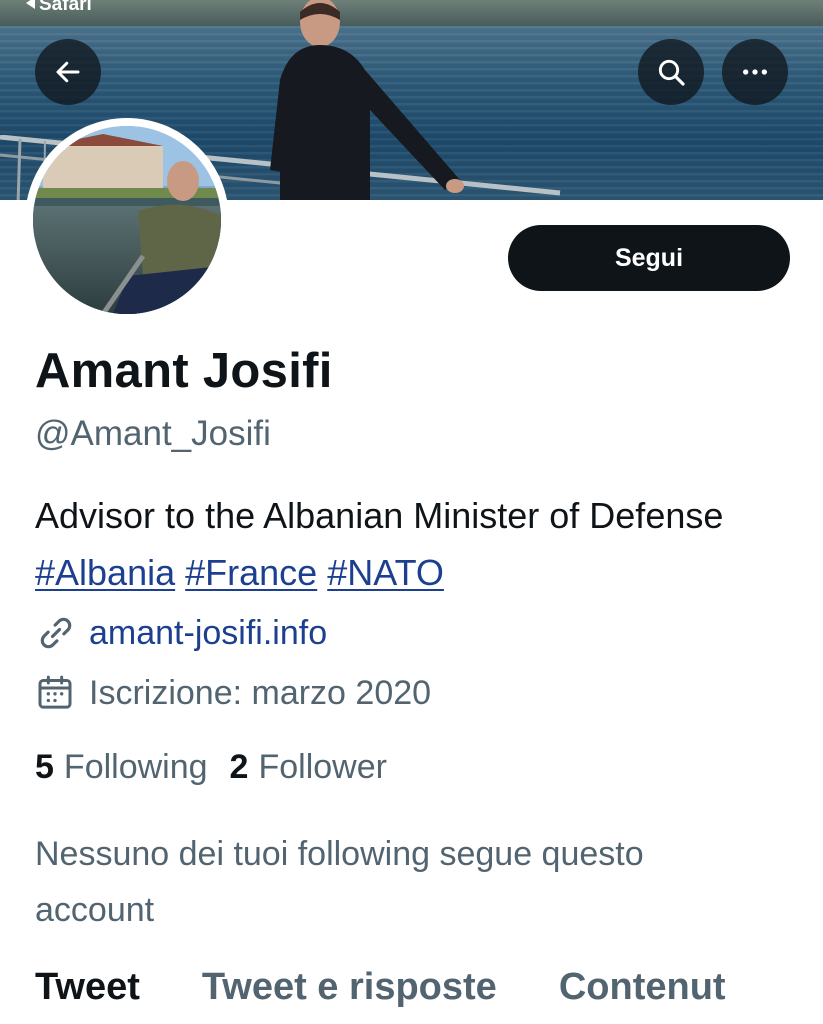 This screenshot has width=823, height=1024. Describe the element at coordinates (65, 7) in the screenshot. I see `status-back-app: Safari` at that location.